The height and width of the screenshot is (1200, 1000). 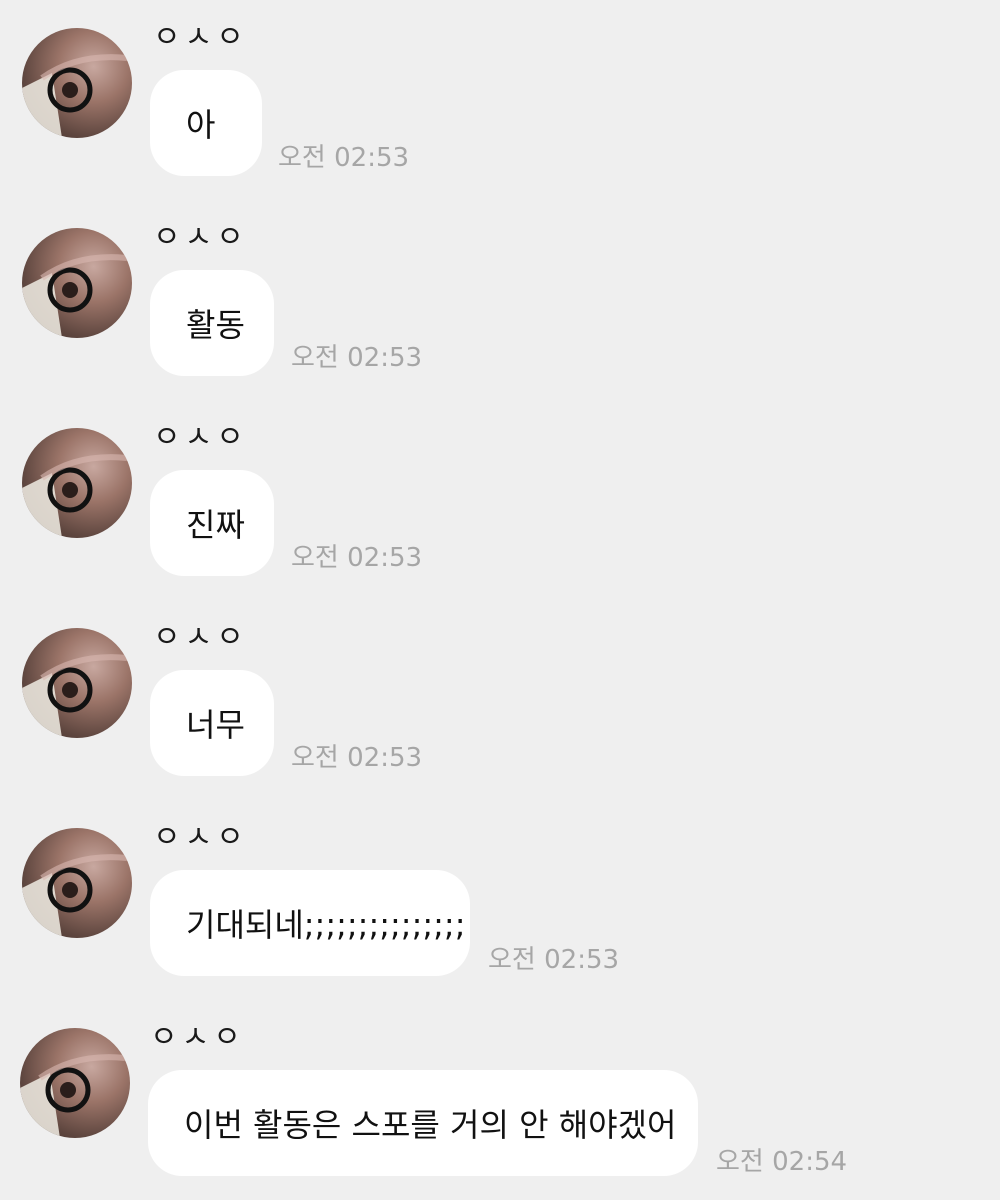 I want to click on message-bubble: 아, so click(x=206, y=123).